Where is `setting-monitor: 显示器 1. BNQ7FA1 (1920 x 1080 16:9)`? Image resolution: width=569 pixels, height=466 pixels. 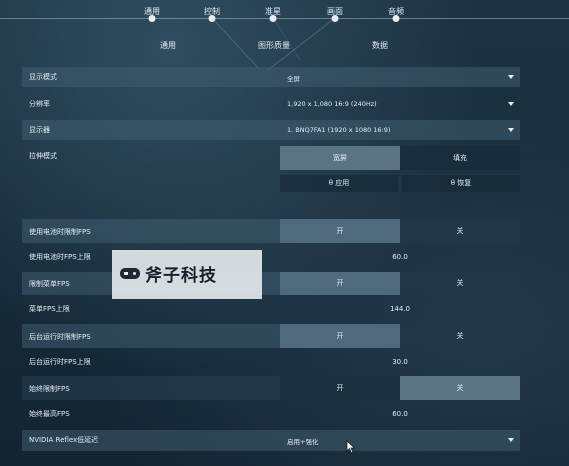 setting-monitor: 显示器 1. BNQ7FA1 (1920 x 1080 16:9) is located at coordinates (271, 130).